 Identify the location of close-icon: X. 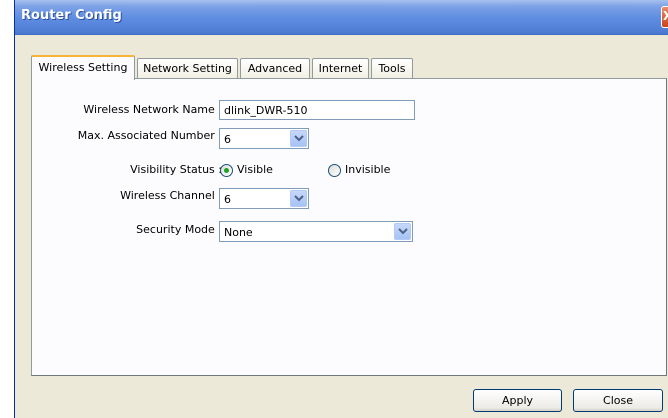
(665, 16).